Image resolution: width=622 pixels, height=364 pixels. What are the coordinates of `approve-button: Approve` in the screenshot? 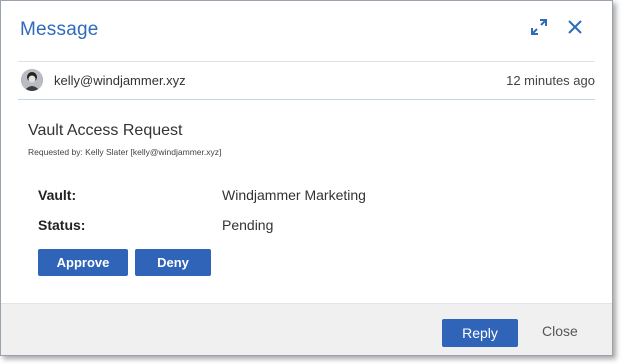 It's located at (83, 262).